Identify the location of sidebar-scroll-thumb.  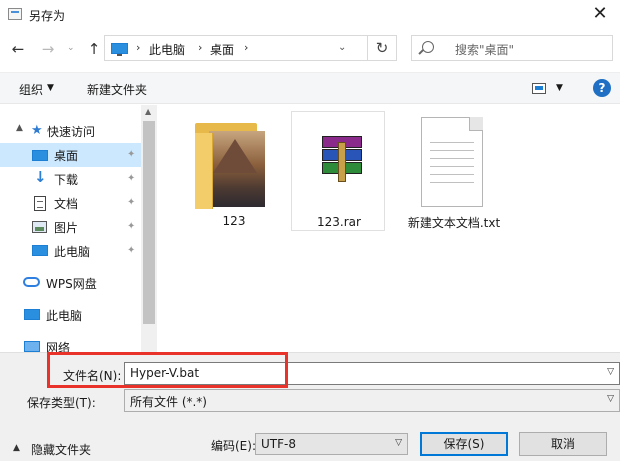
(149, 222).